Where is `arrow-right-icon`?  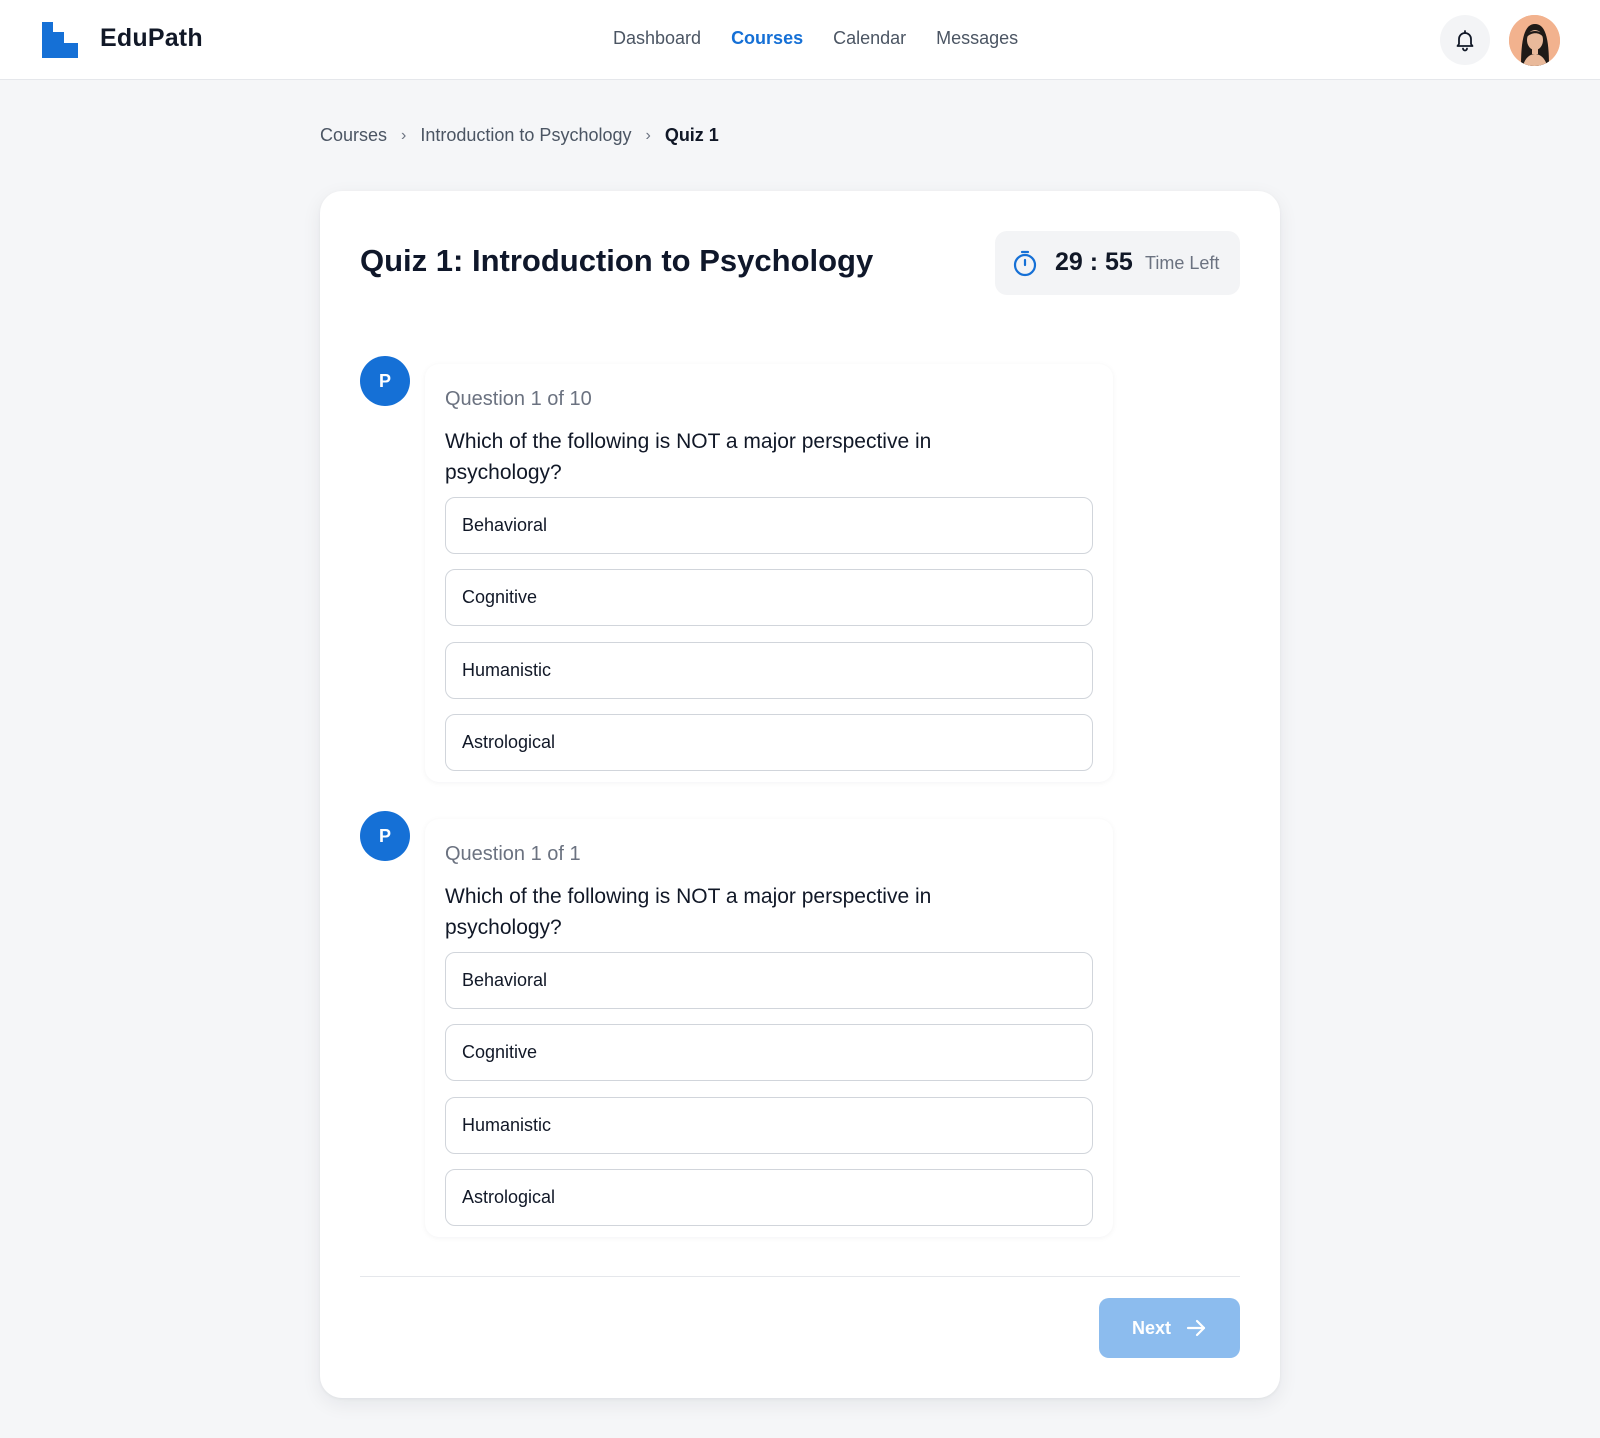
arrow-right-icon is located at coordinates (1196, 1328).